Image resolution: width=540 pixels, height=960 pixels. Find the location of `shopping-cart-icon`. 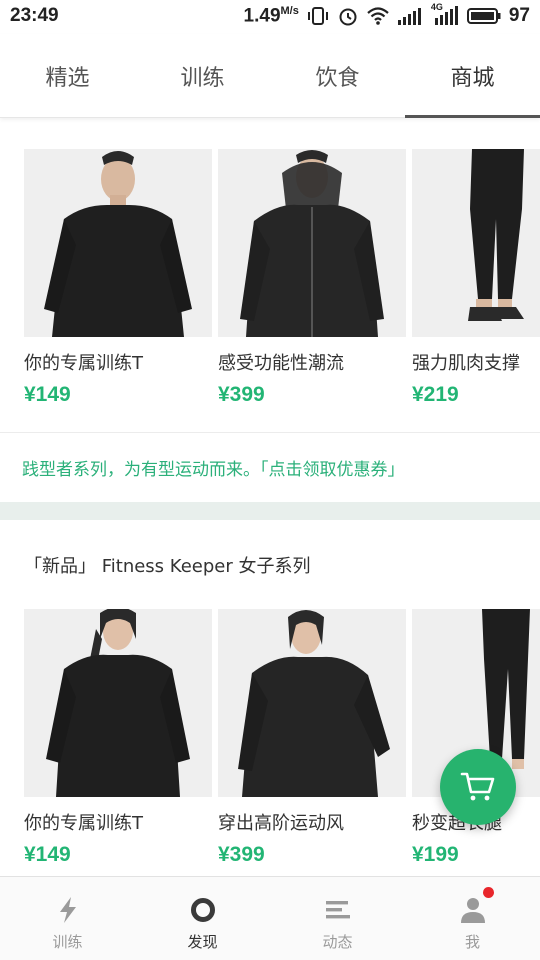

shopping-cart-icon is located at coordinates (477, 786).